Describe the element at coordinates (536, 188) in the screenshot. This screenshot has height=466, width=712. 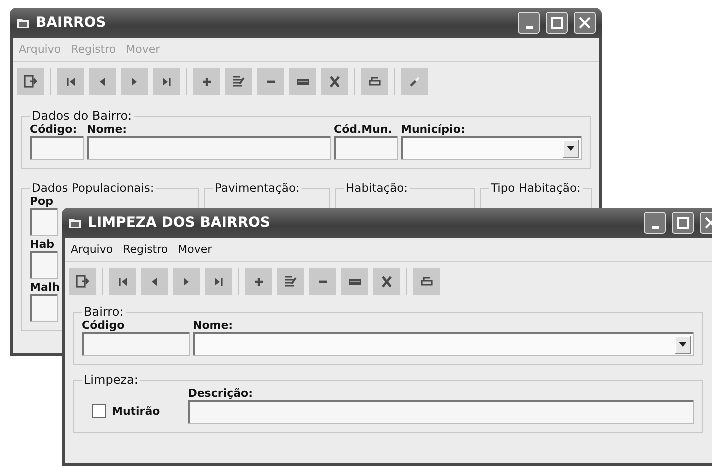
I see `group-label: Tipo Habitação:` at that location.